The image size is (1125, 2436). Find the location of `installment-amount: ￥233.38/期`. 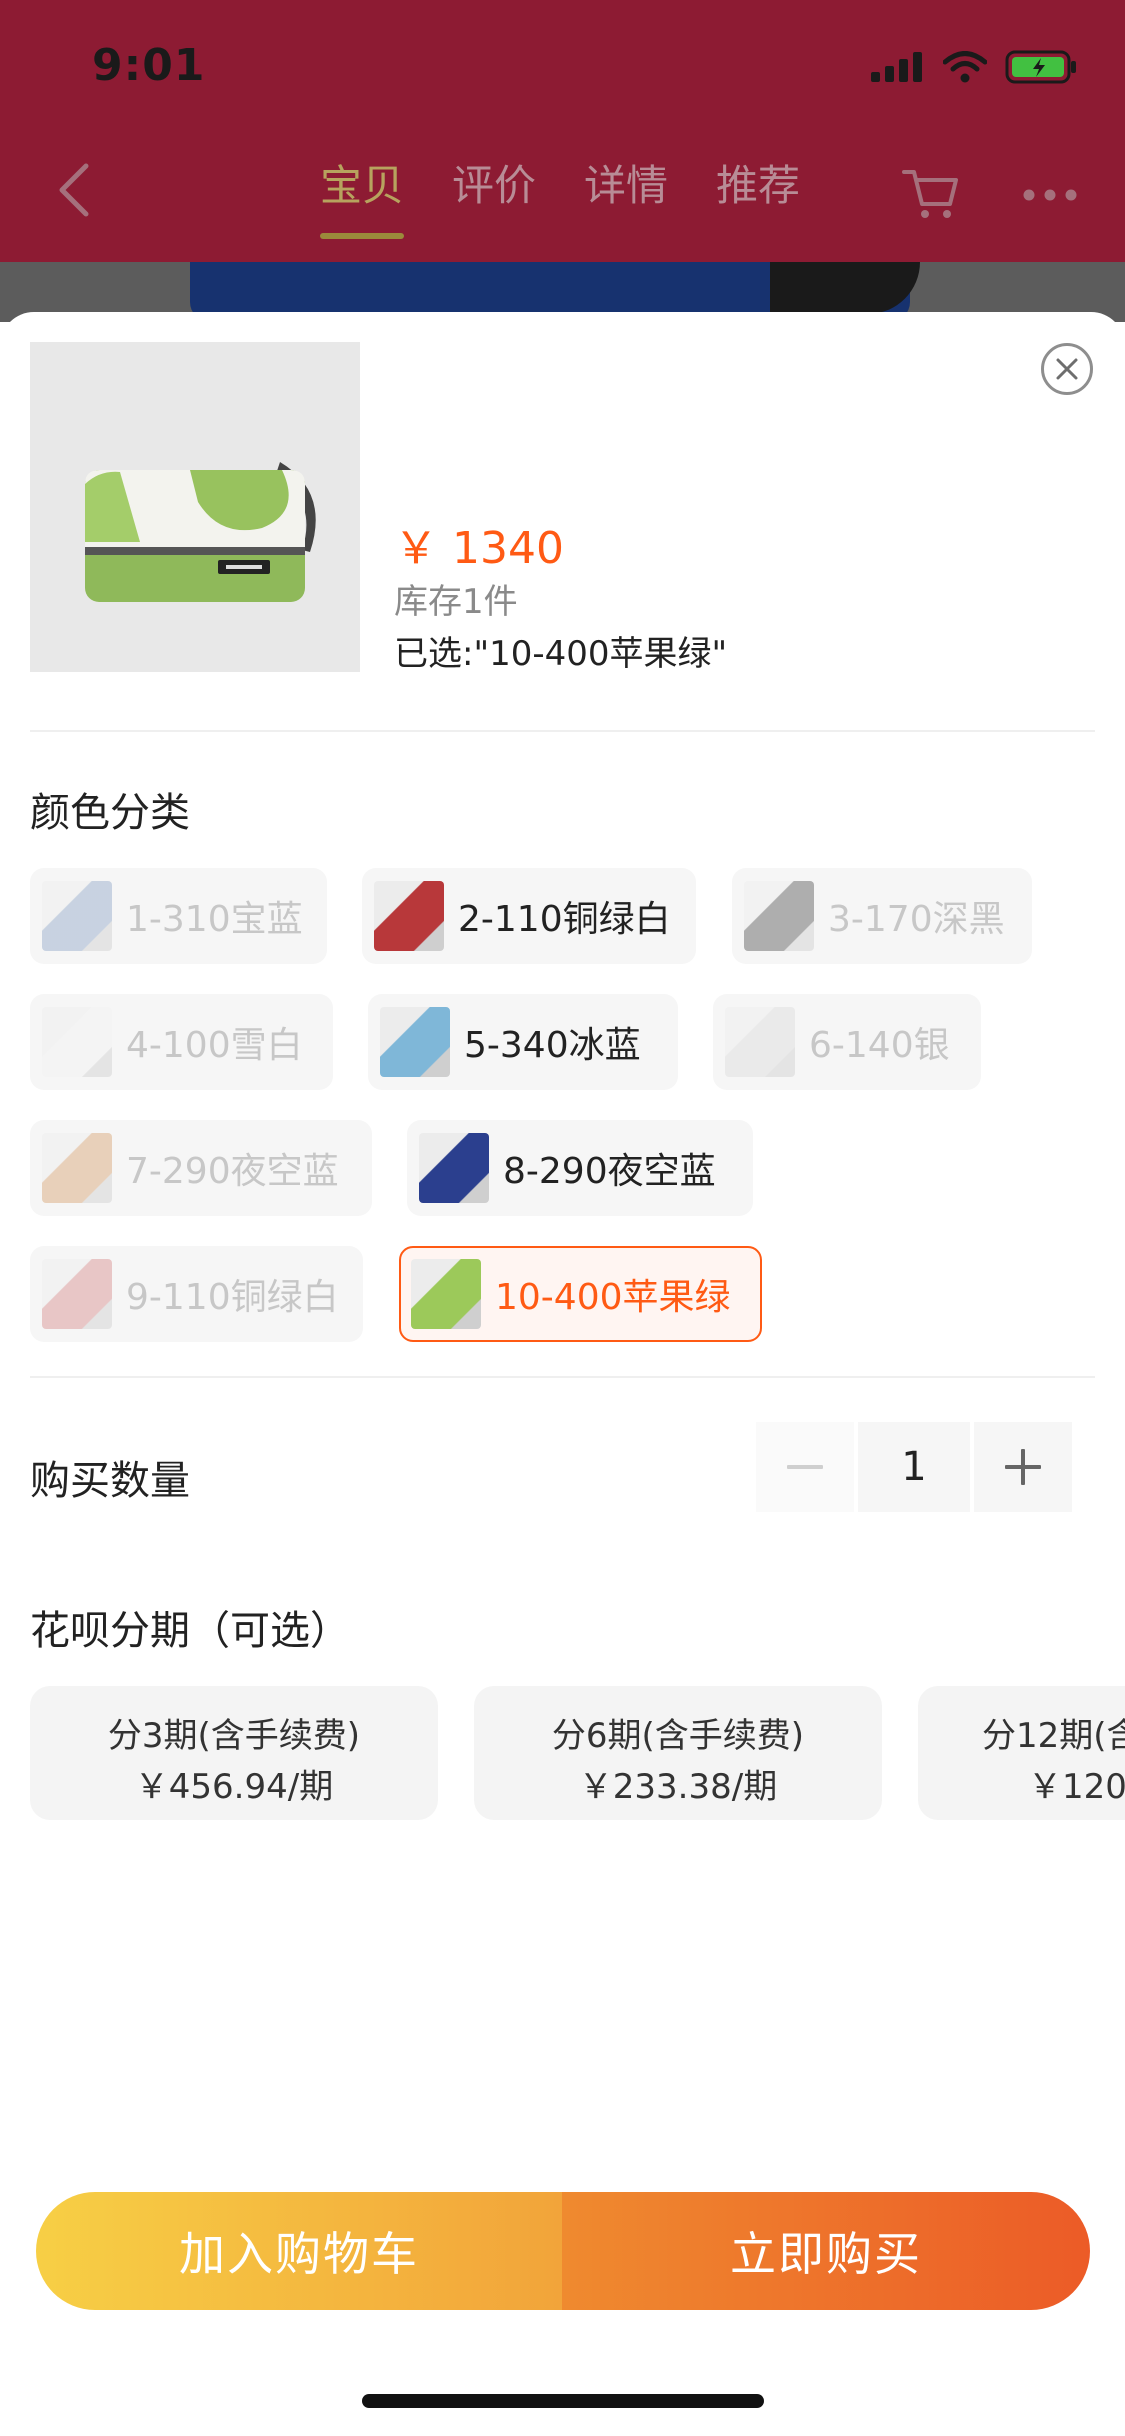

installment-amount: ￥233.38/期 is located at coordinates (678, 1787).